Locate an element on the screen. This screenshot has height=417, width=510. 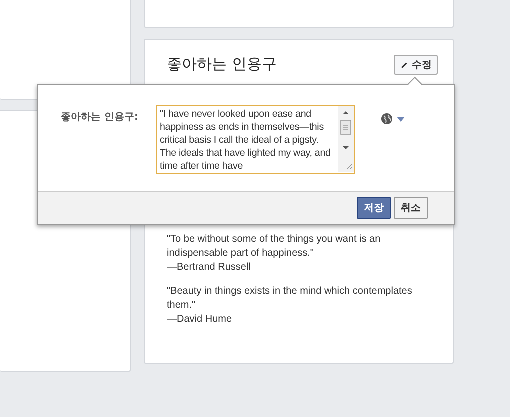
quote-author: —David Hume is located at coordinates (200, 320).